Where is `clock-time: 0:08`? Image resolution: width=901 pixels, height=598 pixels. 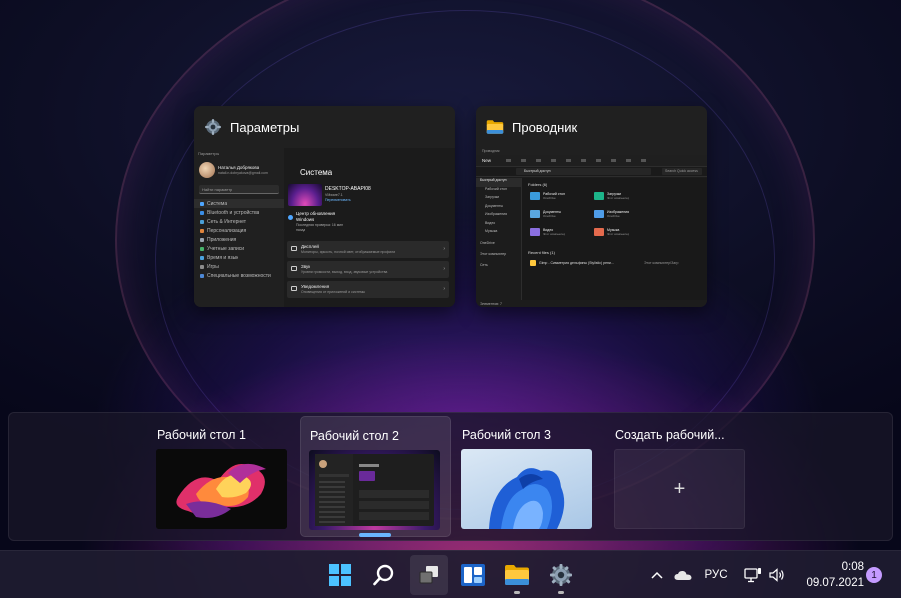
clock-time: 0:08 is located at coordinates (852, 567).